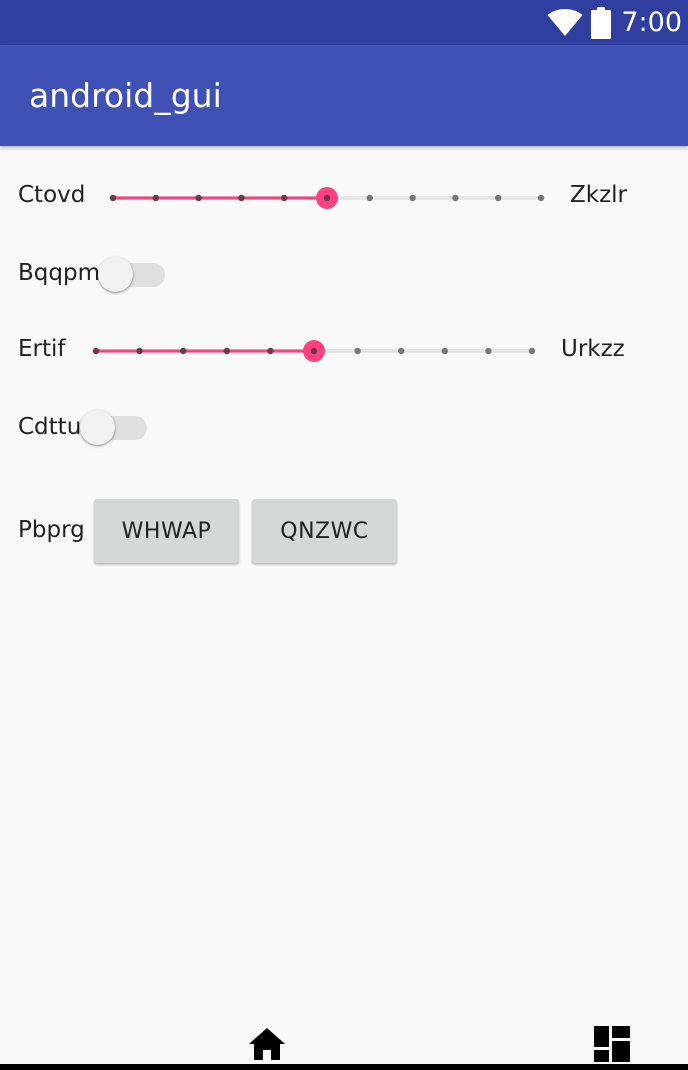 This screenshot has width=688, height=1070. I want to click on slider-ertif, so click(314, 351).